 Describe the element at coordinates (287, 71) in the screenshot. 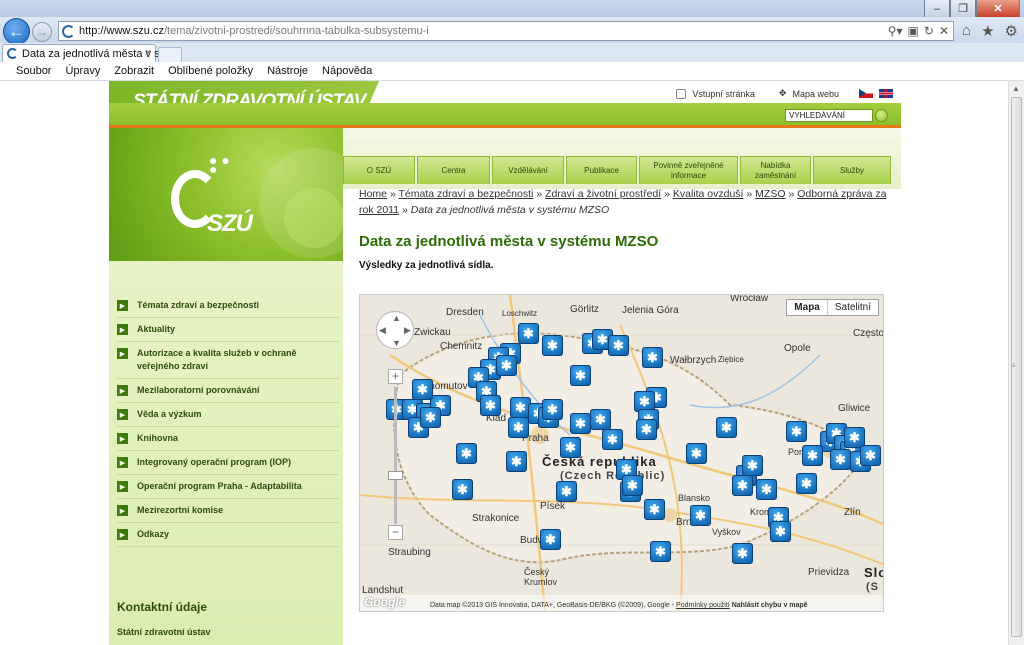

I see `menu-nastroje: Nástroje` at that location.